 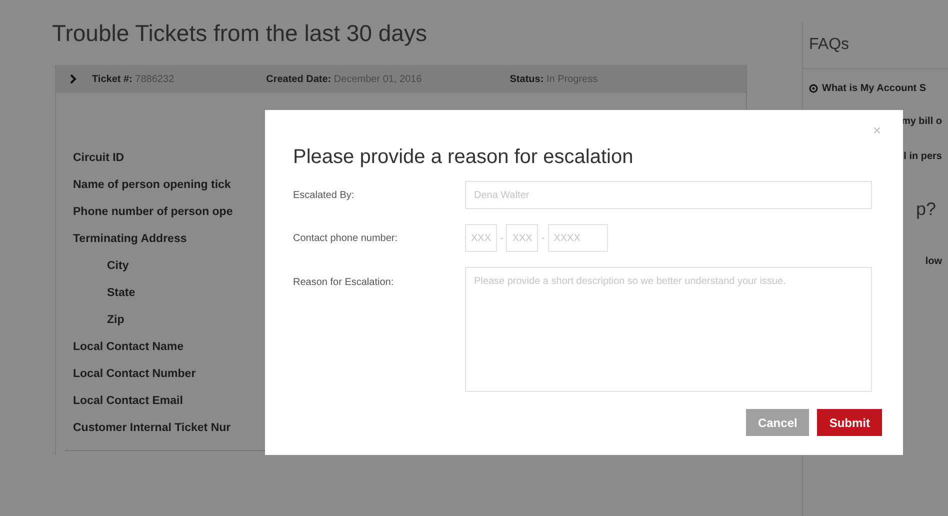 I want to click on faq-link: low, so click(x=933, y=261).